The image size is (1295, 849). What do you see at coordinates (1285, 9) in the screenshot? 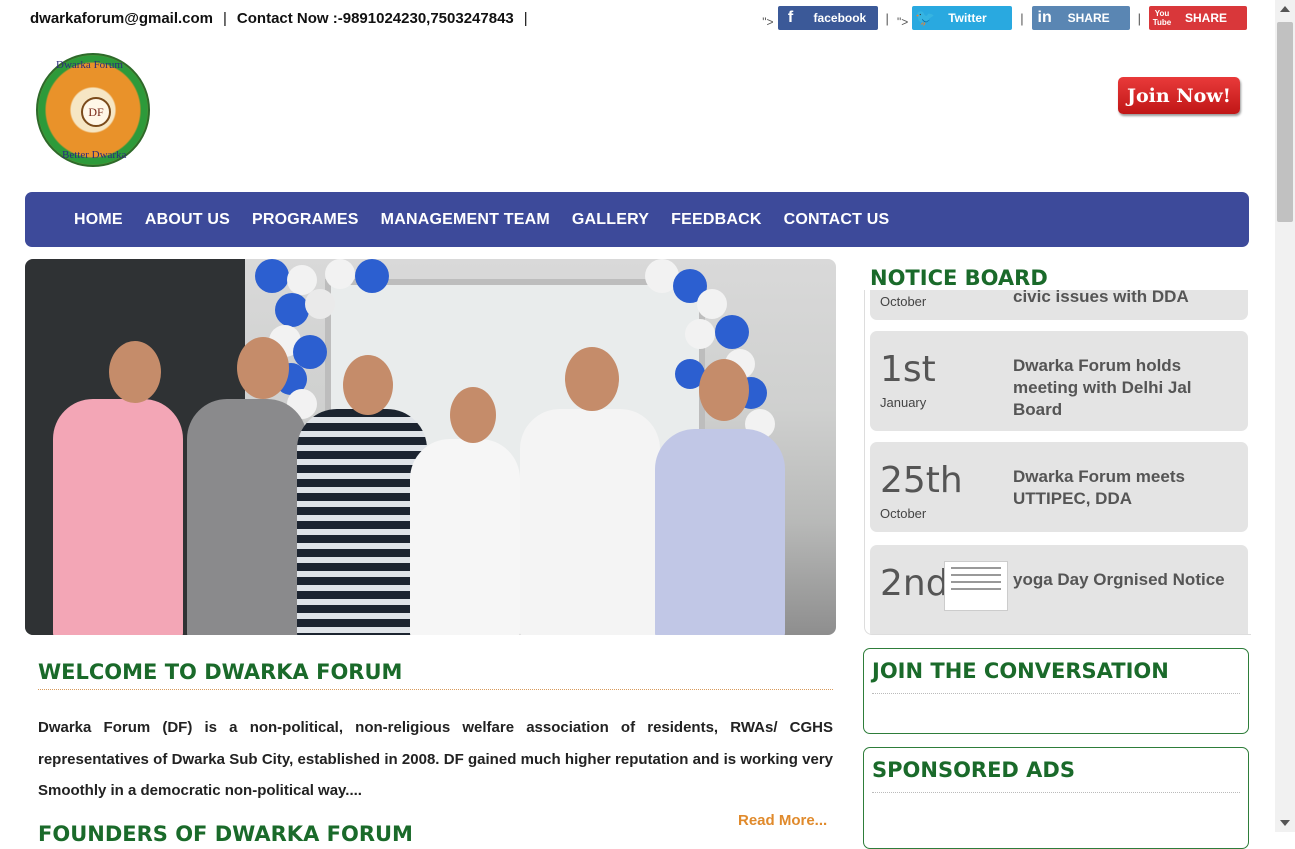
I see `scroll-up-arrow-icon` at bounding box center [1285, 9].